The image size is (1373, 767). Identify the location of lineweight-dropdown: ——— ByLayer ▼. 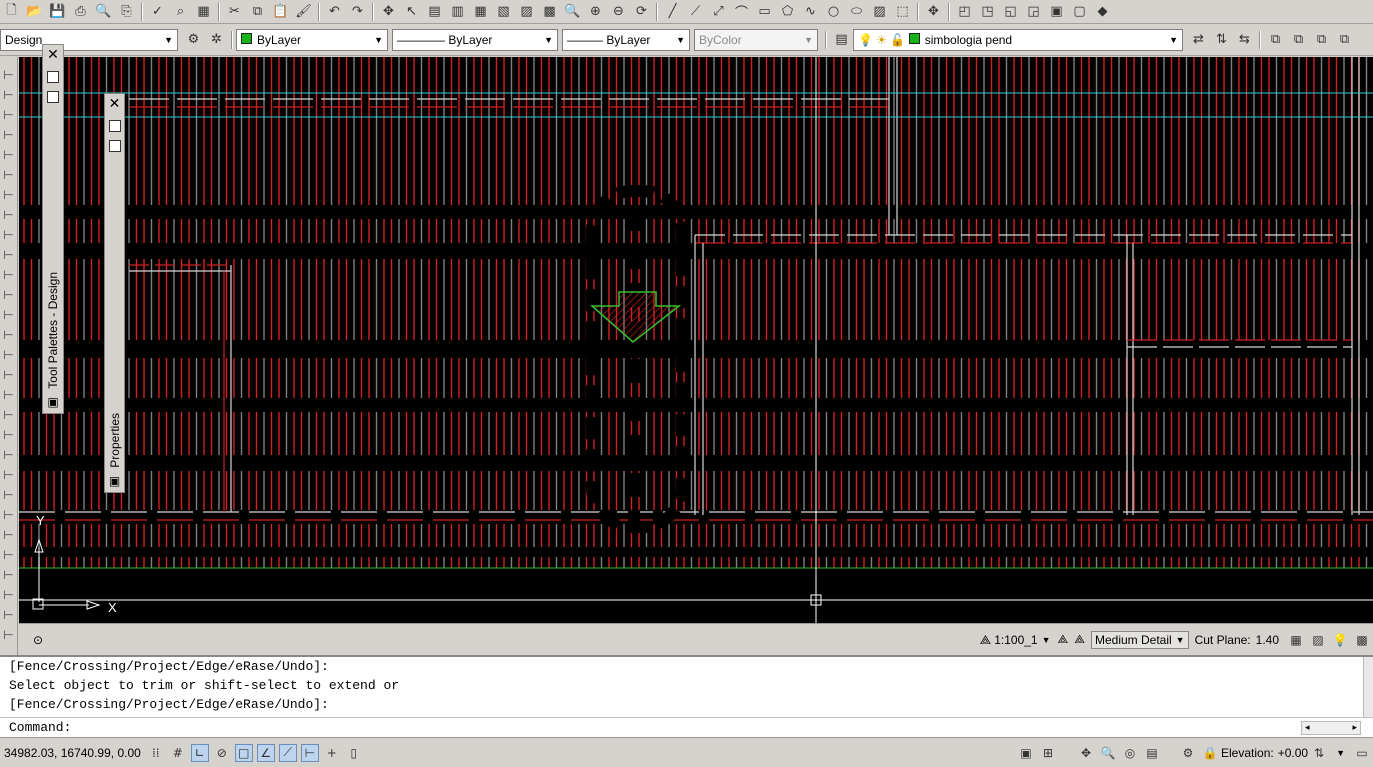
(626, 39).